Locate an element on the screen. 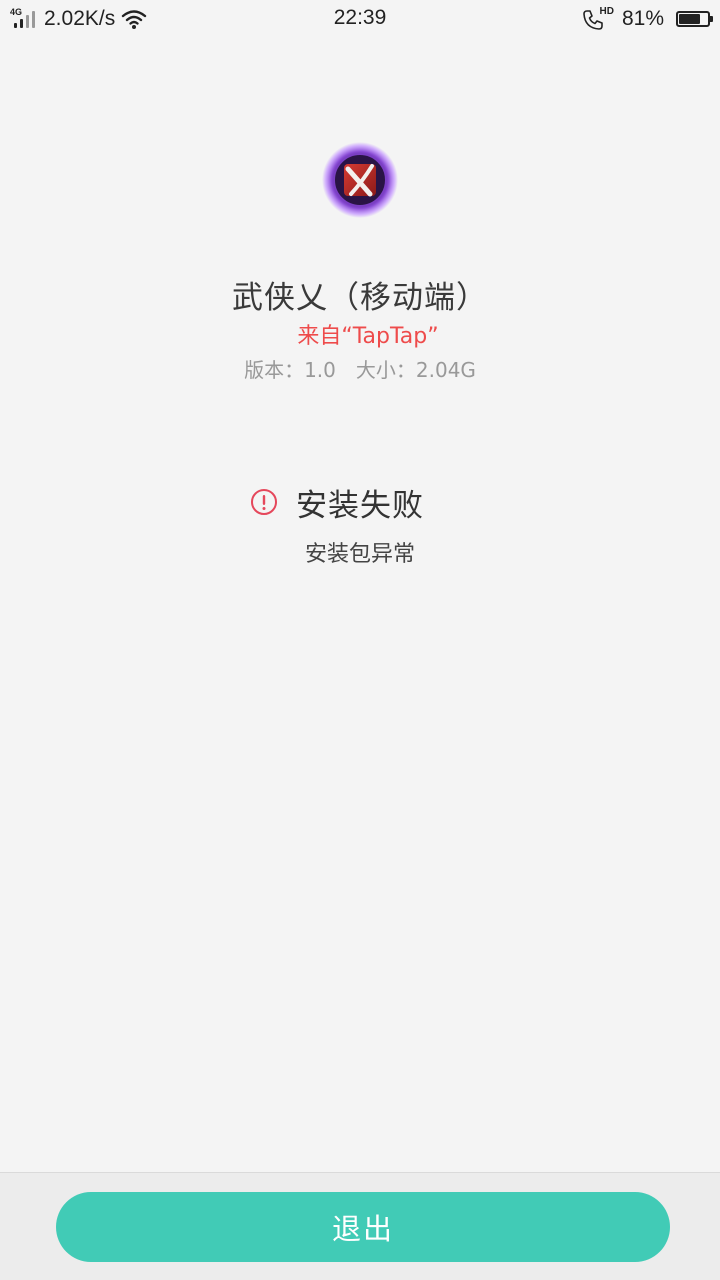 The height and width of the screenshot is (1280, 720). bottom-action-bar: 退出 is located at coordinates (360, 1226).